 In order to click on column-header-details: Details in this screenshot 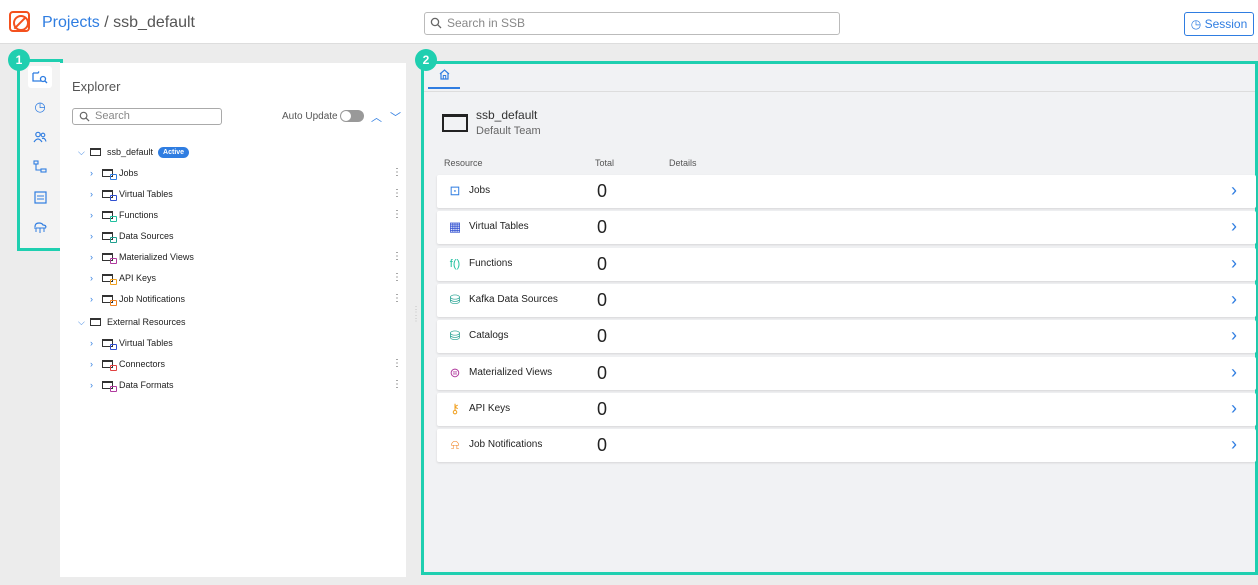, I will do `click(683, 163)`.